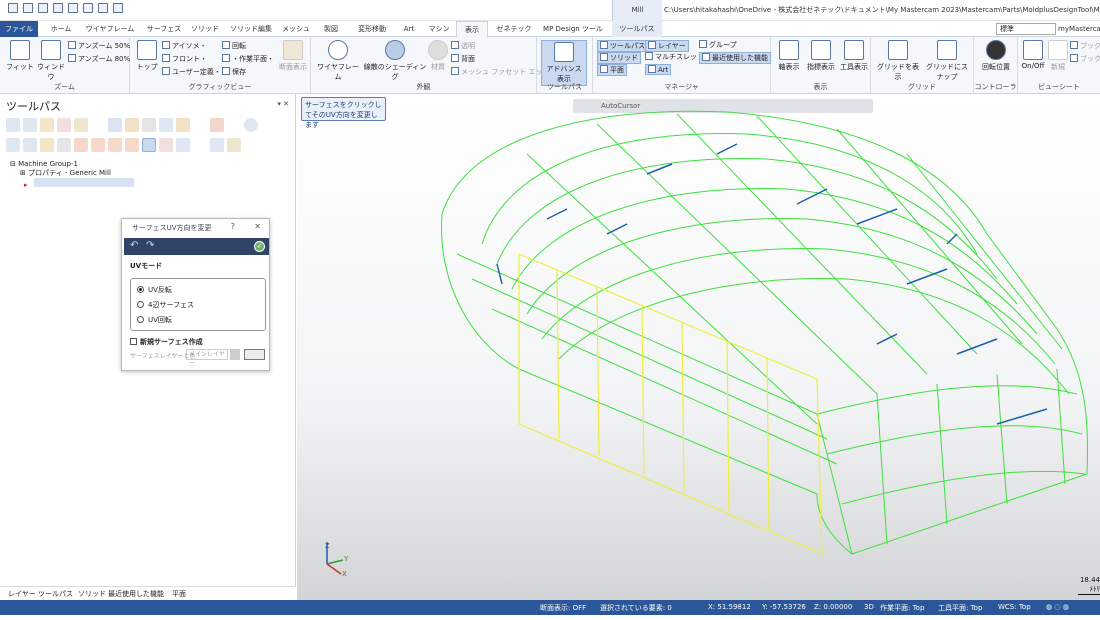 This screenshot has width=1100, height=620. Describe the element at coordinates (234, 72) in the screenshot. I see `save-view-button: 保存` at that location.